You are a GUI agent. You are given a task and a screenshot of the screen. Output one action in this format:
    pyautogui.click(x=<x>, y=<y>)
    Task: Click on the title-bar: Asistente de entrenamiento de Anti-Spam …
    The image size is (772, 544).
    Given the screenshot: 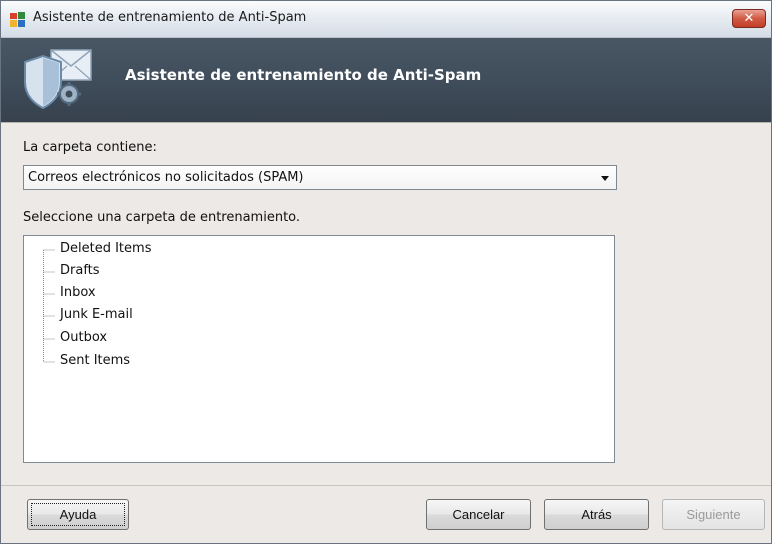 What is the action you would take?
    pyautogui.click(x=386, y=19)
    